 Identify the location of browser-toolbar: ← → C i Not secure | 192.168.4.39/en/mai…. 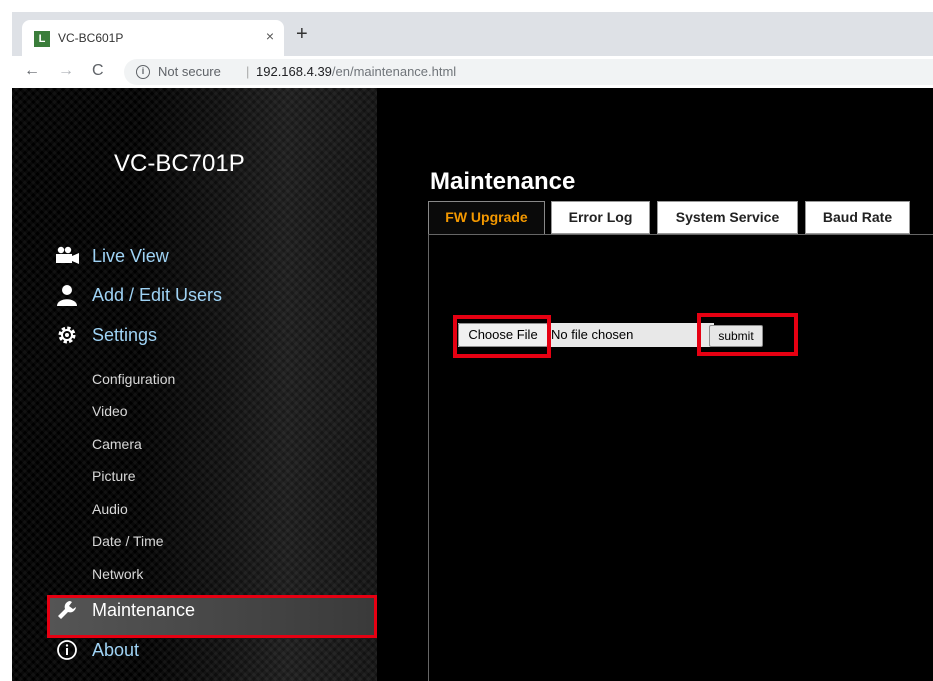
(472, 72).